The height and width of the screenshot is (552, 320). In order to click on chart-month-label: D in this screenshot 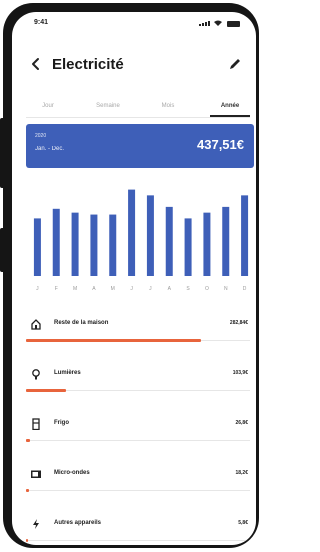, I will do `click(245, 289)`.